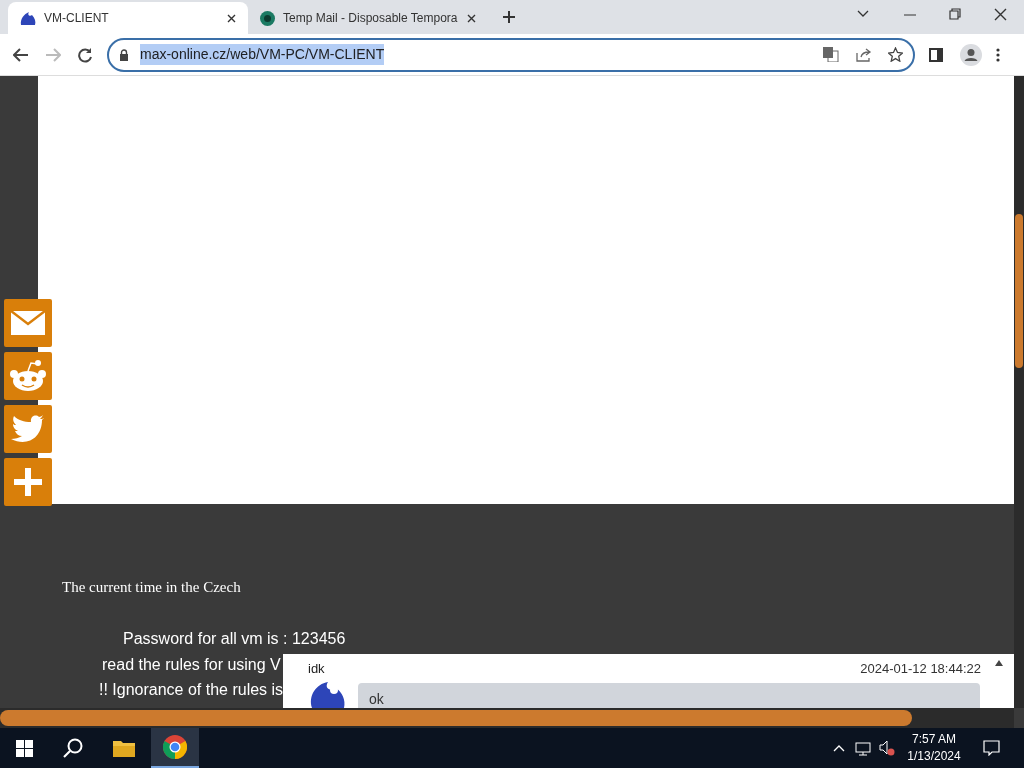 The width and height of the screenshot is (1024, 768). What do you see at coordinates (839, 748) in the screenshot?
I see `chevron-up-icon` at bounding box center [839, 748].